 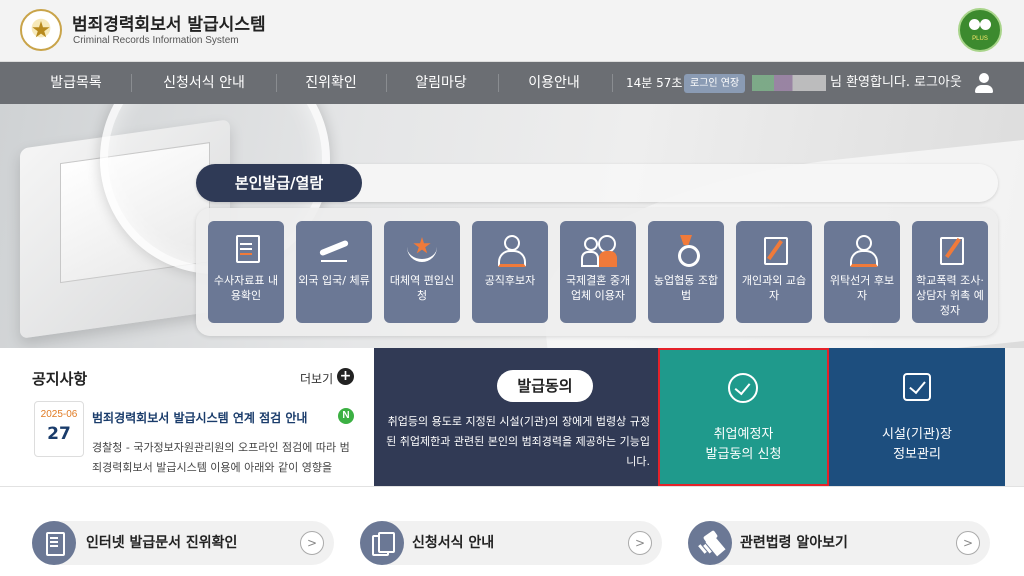 What do you see at coordinates (789, 83) in the screenshot?
I see `username-redacted` at bounding box center [789, 83].